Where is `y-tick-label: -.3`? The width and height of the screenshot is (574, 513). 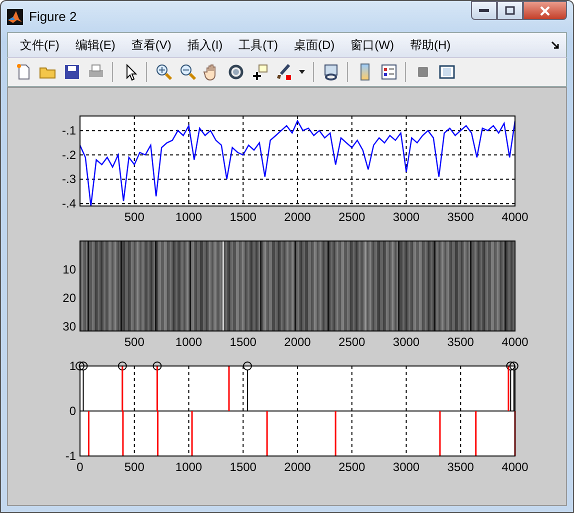 y-tick-label: -.3 is located at coordinates (69, 179).